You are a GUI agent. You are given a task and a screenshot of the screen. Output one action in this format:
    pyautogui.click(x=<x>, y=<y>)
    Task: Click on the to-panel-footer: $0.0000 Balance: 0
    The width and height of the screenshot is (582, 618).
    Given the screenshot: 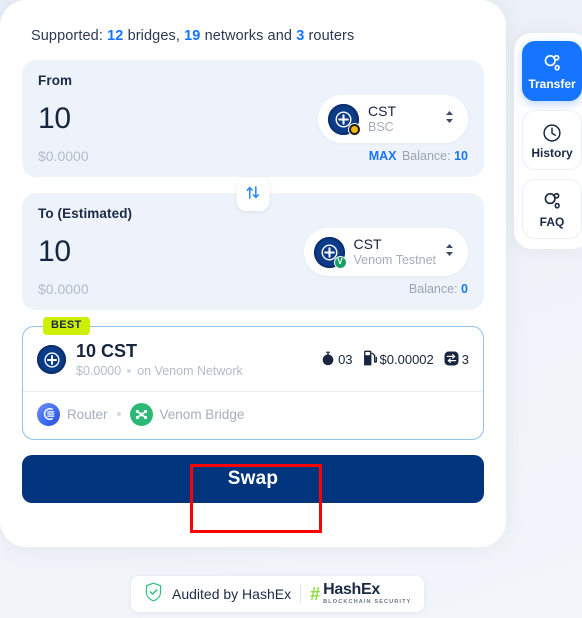 What is the action you would take?
    pyautogui.click(x=253, y=290)
    